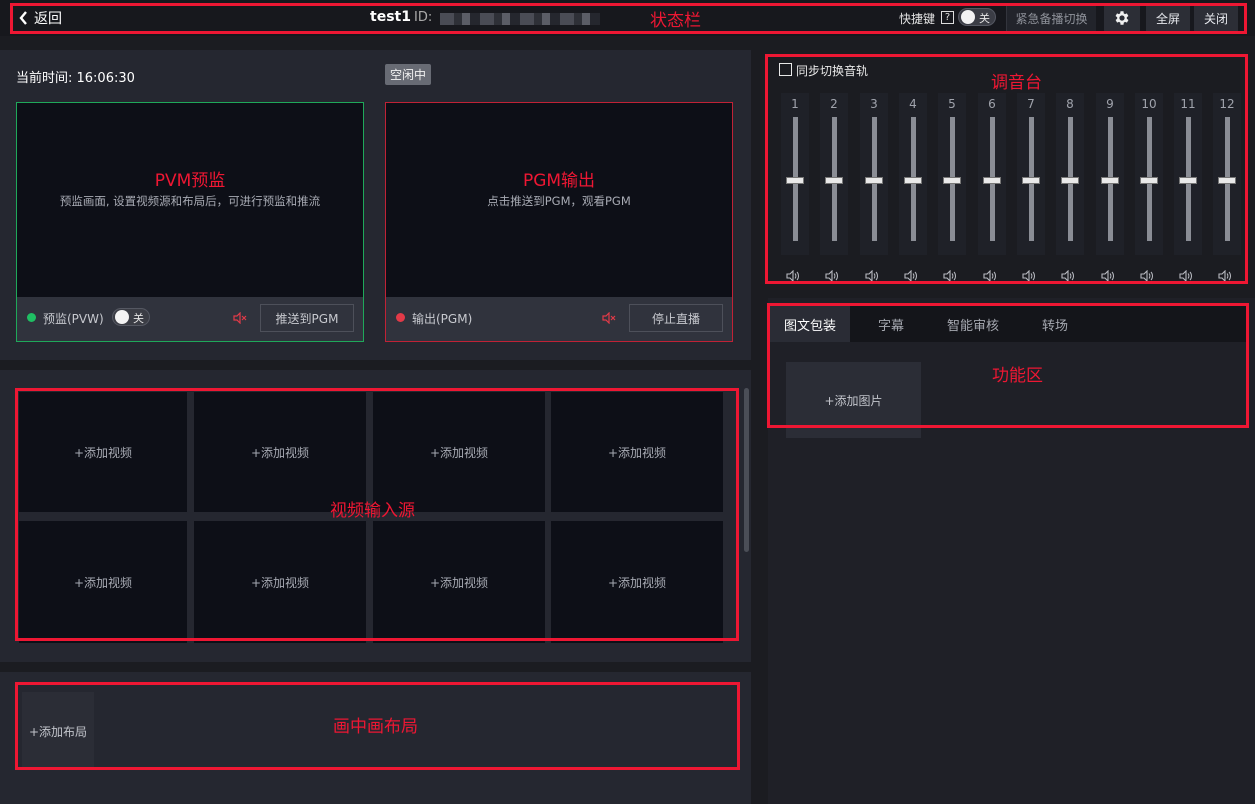  What do you see at coordinates (58, 731) in the screenshot?
I see `add-layout-button: +添加布局` at bounding box center [58, 731].